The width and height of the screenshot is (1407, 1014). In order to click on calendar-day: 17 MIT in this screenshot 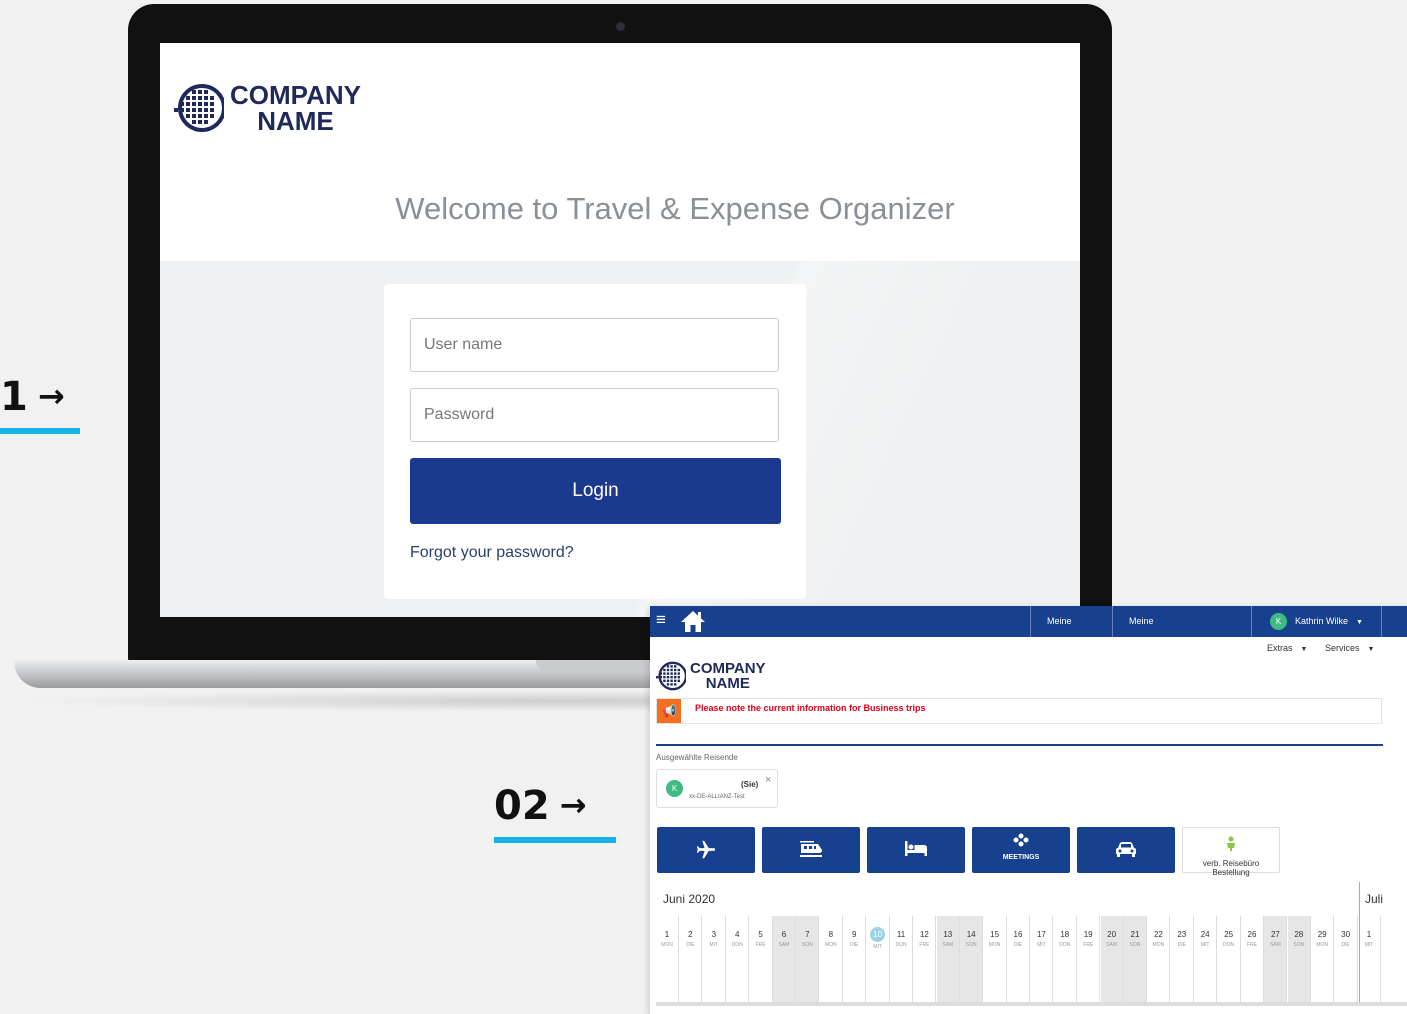, I will do `click(1042, 959)`.